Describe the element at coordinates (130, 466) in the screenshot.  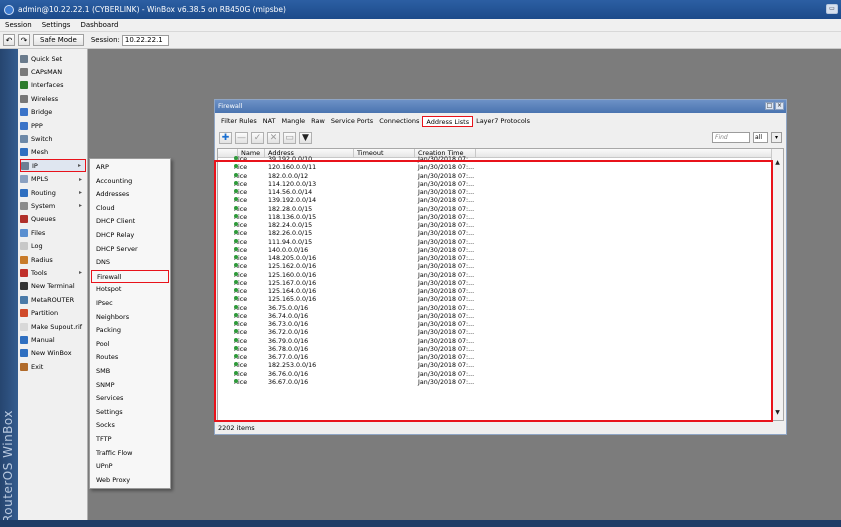
I see `submenu-item-upnp: UPnP` at that location.